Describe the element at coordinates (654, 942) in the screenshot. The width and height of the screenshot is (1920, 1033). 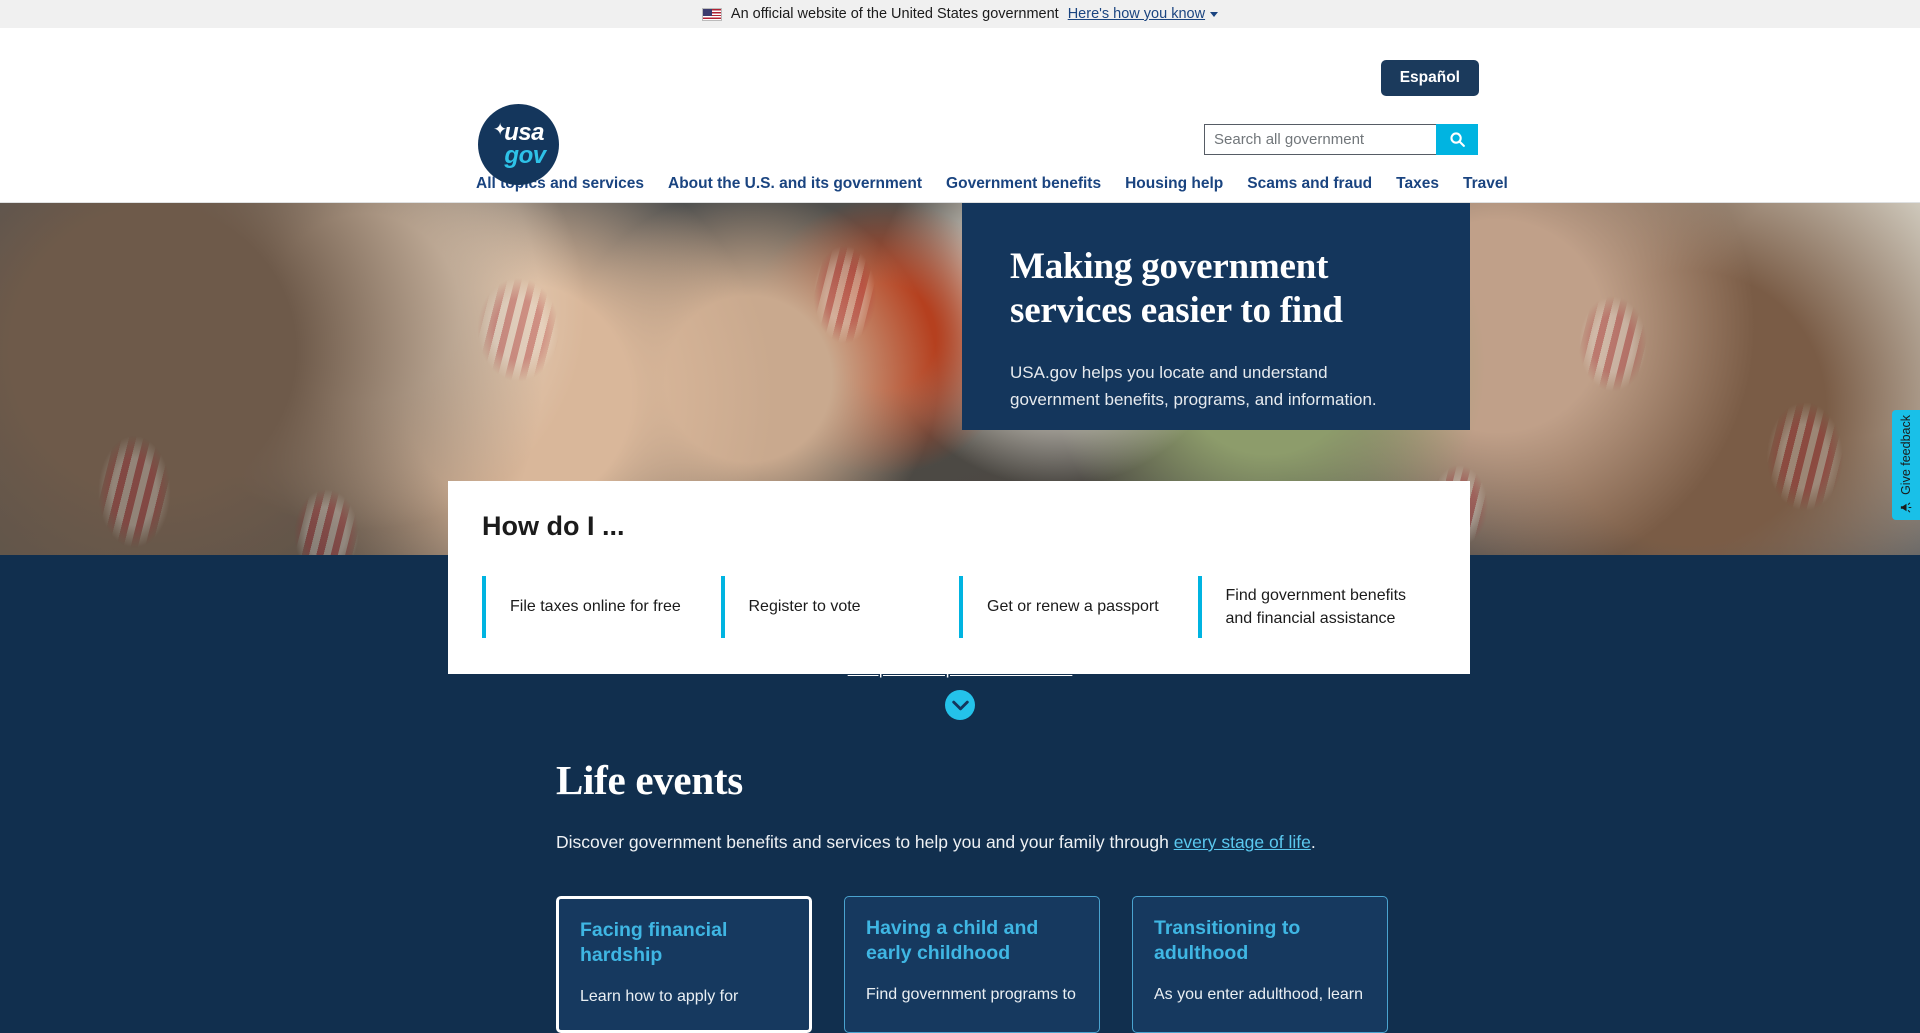
I see `life-event-card-title: Facing financial hardship` at that location.